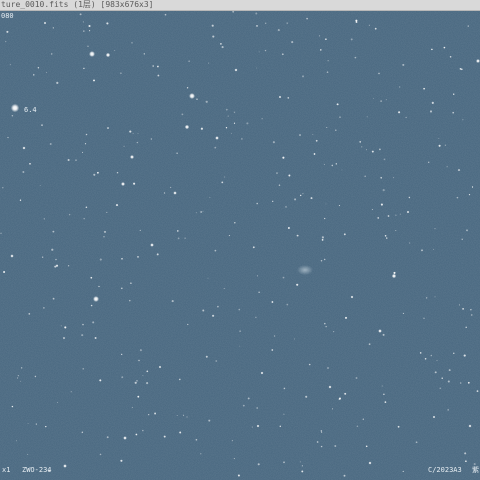  I want to click on window-titlebar: ture_0010.fits (1层) [983x676x3], so click(240, 5).